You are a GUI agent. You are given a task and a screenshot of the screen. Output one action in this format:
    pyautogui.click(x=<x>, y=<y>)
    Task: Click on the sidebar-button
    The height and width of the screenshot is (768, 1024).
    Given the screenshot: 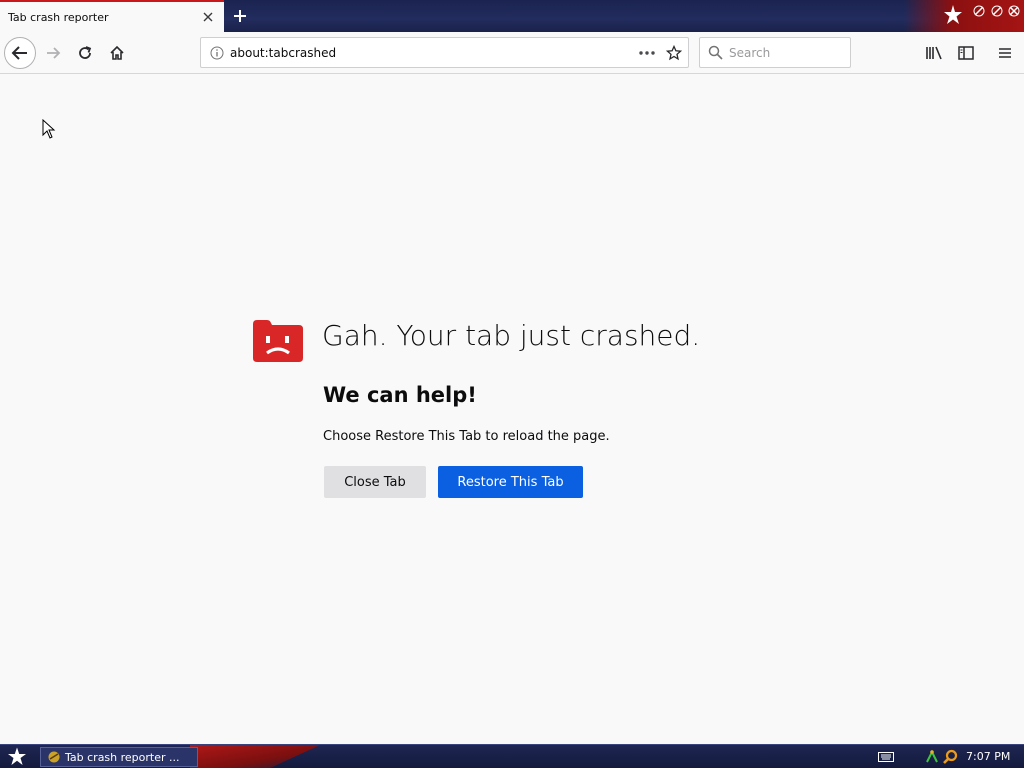 What is the action you would take?
    pyautogui.click(x=966, y=53)
    